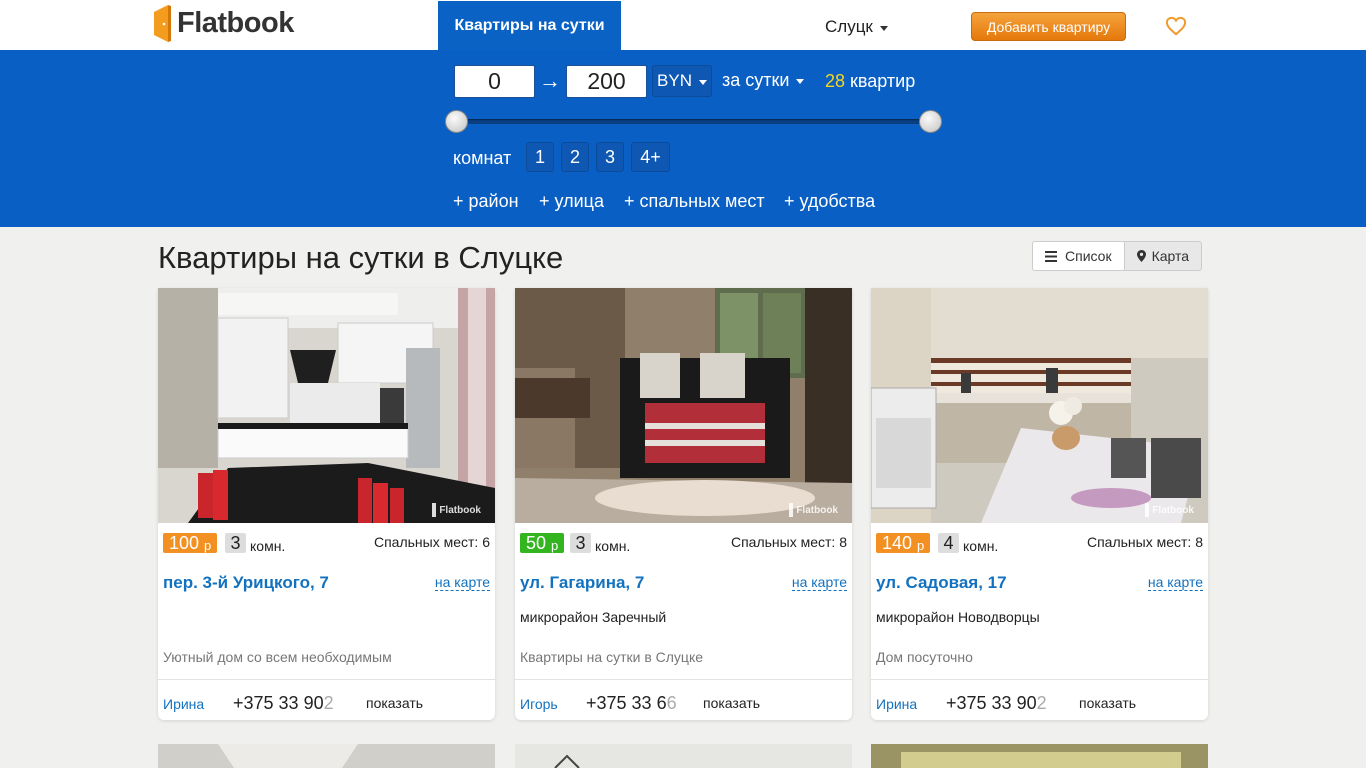  I want to click on view-toggle: Список Карта, so click(1117, 256).